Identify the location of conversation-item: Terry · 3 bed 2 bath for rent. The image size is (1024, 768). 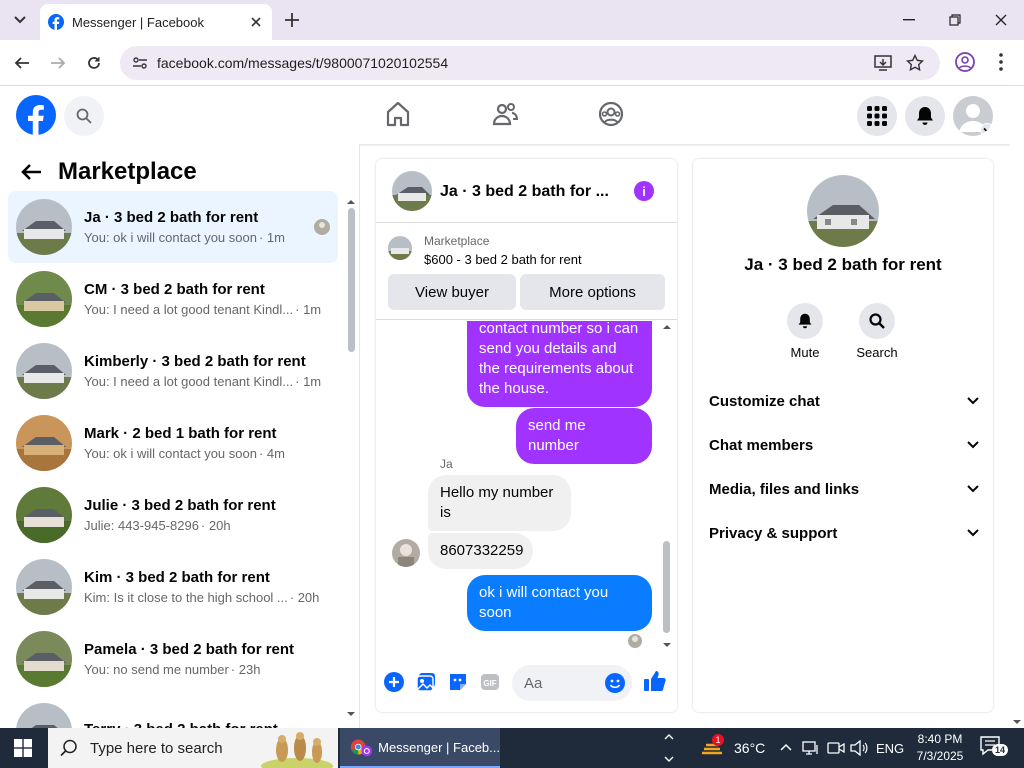
(173, 711).